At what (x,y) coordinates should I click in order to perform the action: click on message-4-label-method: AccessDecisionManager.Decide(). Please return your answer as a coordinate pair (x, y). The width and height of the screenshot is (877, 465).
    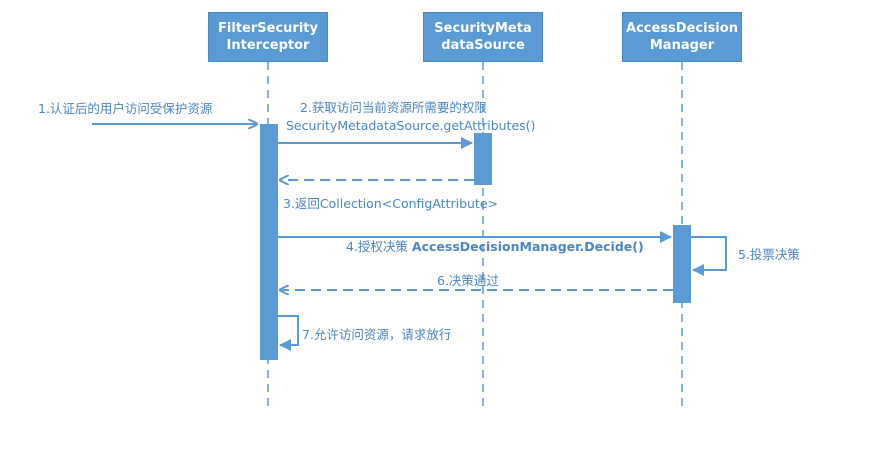
    Looking at the image, I should click on (527, 246).